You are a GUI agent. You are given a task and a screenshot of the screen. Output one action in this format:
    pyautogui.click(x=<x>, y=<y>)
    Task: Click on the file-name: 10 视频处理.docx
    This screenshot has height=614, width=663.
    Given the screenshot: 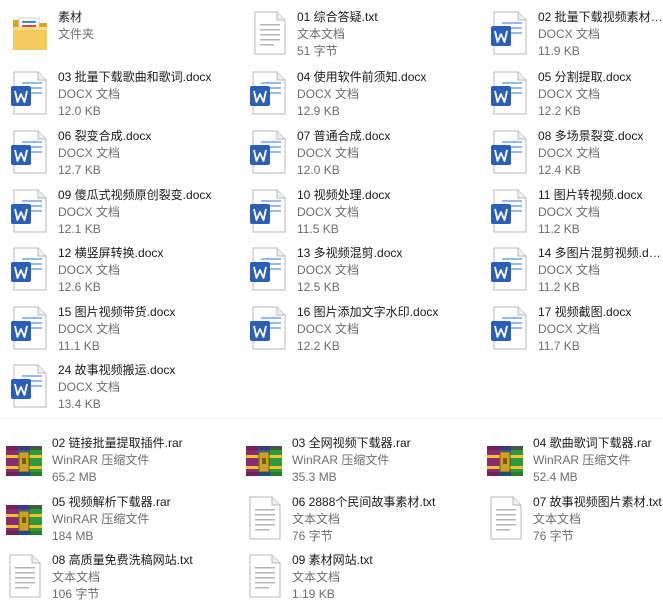 What is the action you would take?
    pyautogui.click(x=344, y=195)
    